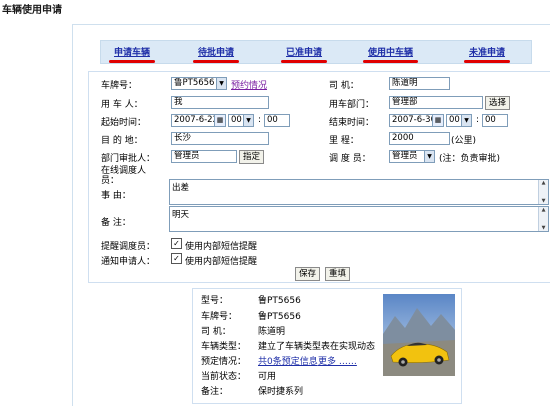 This screenshot has width=550, height=406. What do you see at coordinates (470, 159) in the screenshot?
I see `dispatcher-note: (注：负责审批)` at bounding box center [470, 159].